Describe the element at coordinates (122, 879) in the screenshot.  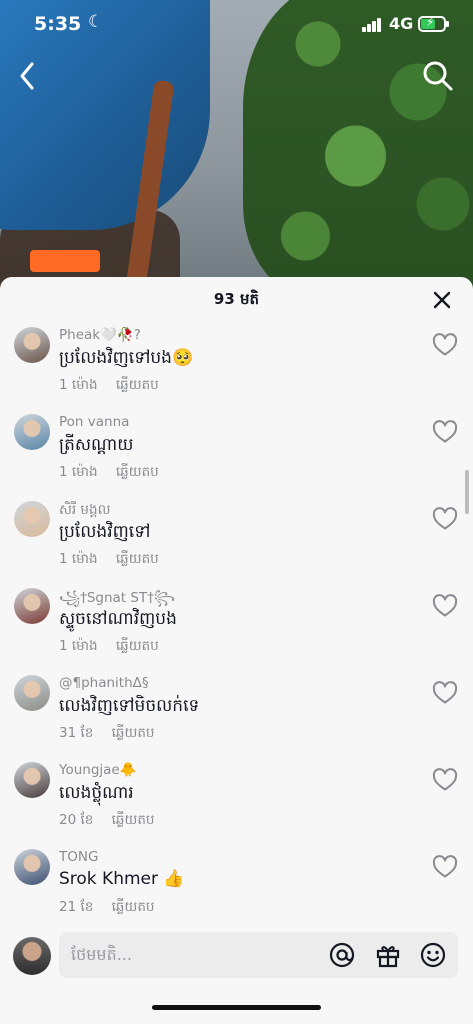
I see `comment-text: Srok Khmer 👍` at that location.